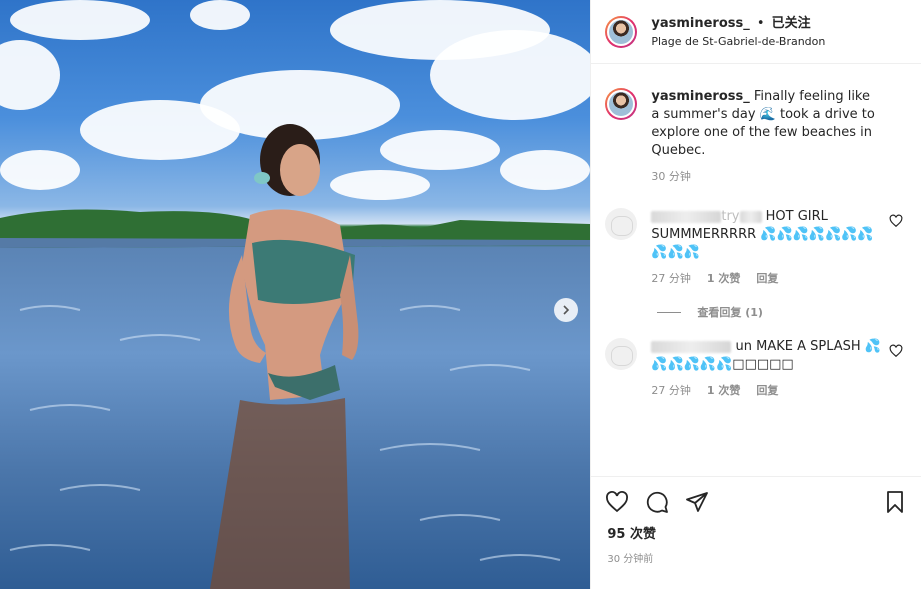 The image size is (921, 589). What do you see at coordinates (730, 216) in the screenshot?
I see `username-fragment: try` at bounding box center [730, 216].